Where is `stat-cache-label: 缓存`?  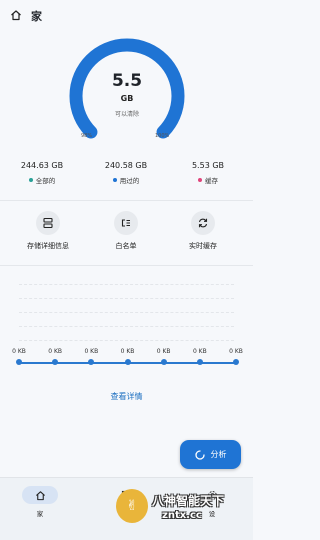
stat-cache-label: 缓存 is located at coordinates (211, 181).